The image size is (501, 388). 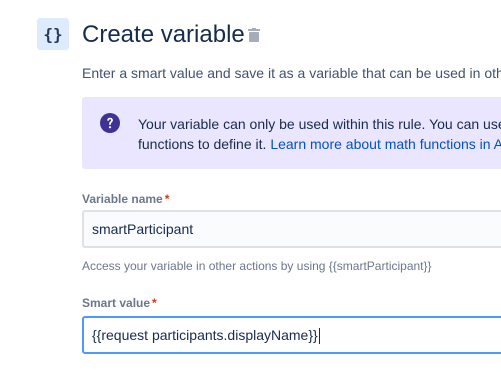 What do you see at coordinates (205, 335) in the screenshot?
I see `smart-value-text: {{request participants.displayName}}` at bounding box center [205, 335].